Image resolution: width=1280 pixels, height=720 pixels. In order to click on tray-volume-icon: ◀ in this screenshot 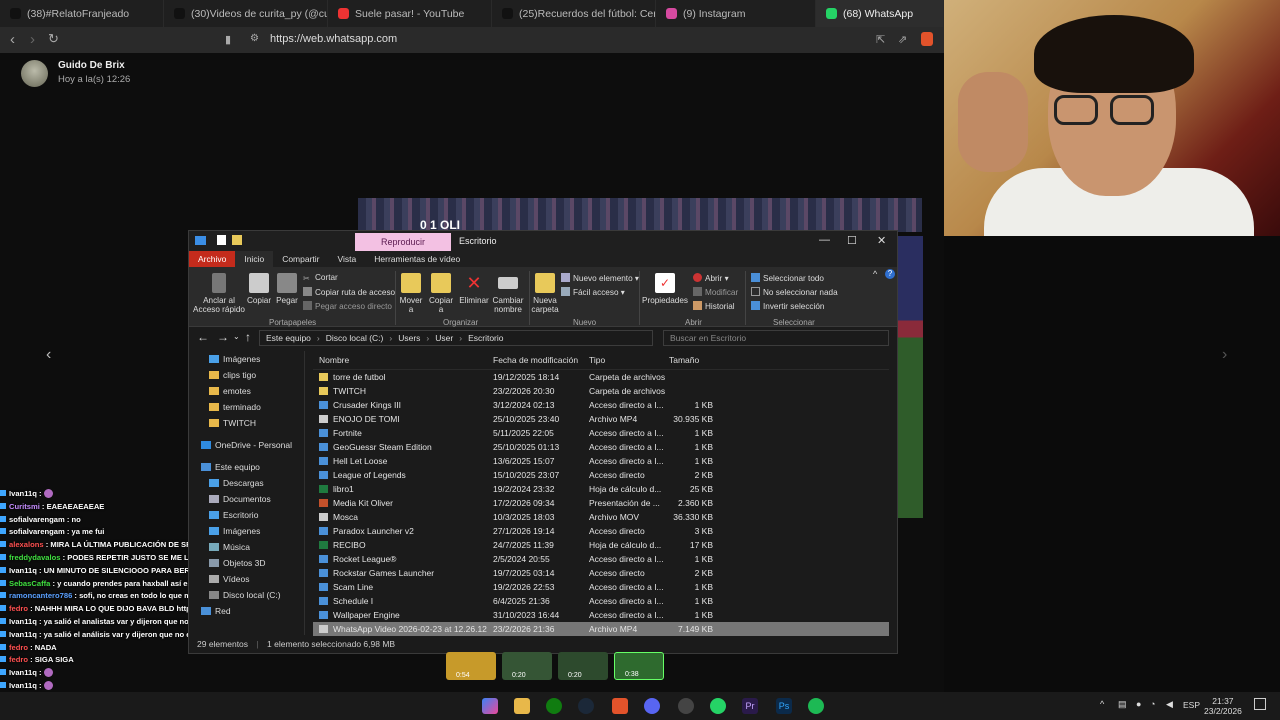, I will do `click(1169, 704)`.